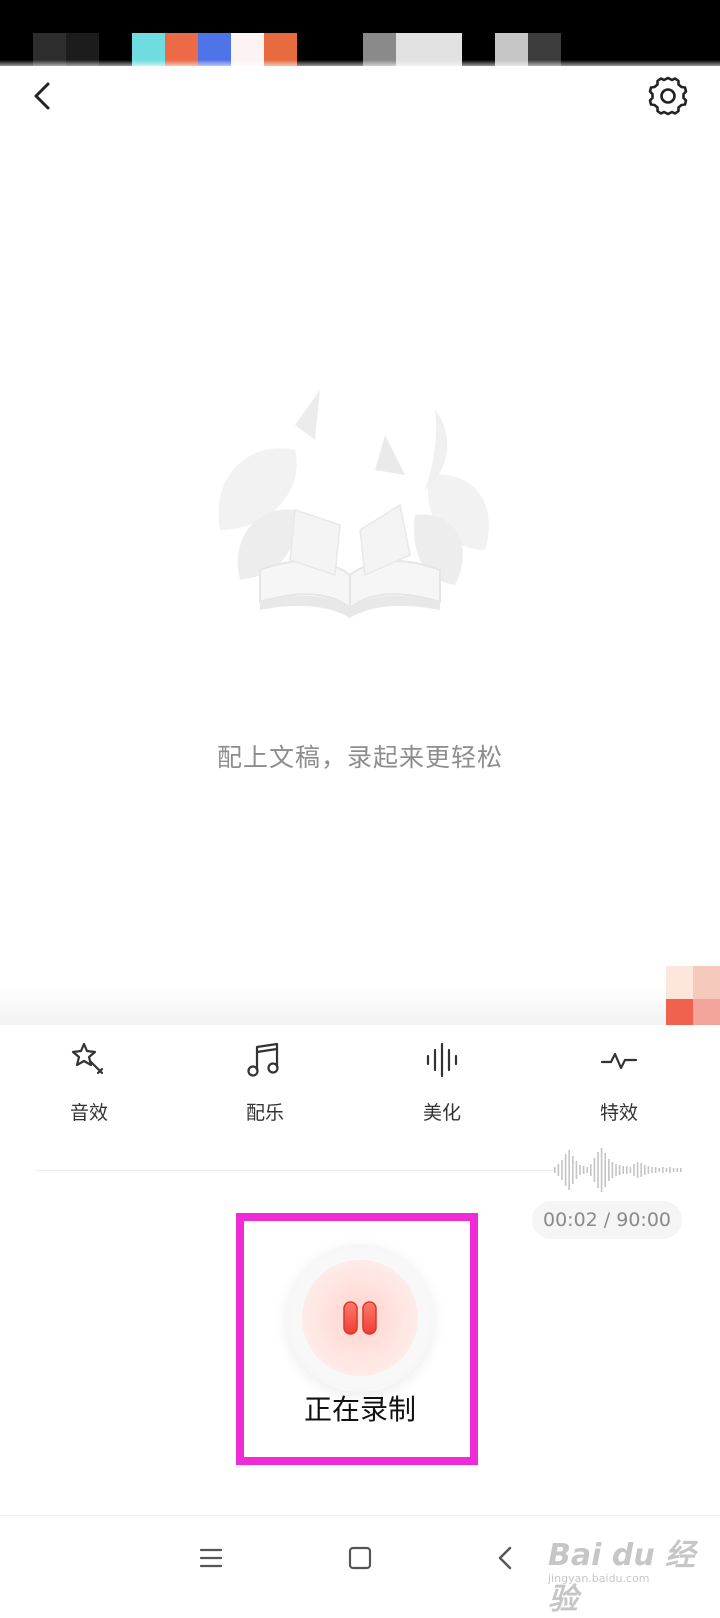 This screenshot has width=720, height=1618. What do you see at coordinates (619, 1082) in the screenshot?
I see `tool-effects: 特效` at bounding box center [619, 1082].